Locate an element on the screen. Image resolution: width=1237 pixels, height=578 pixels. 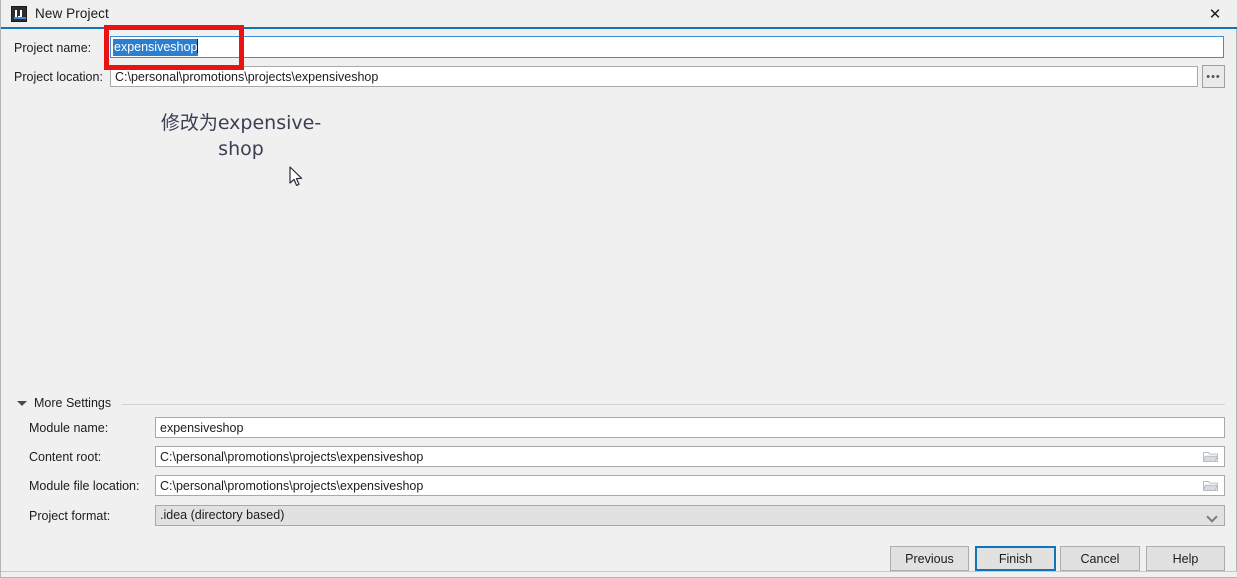
content-root-label: Content root: is located at coordinates (65, 457).